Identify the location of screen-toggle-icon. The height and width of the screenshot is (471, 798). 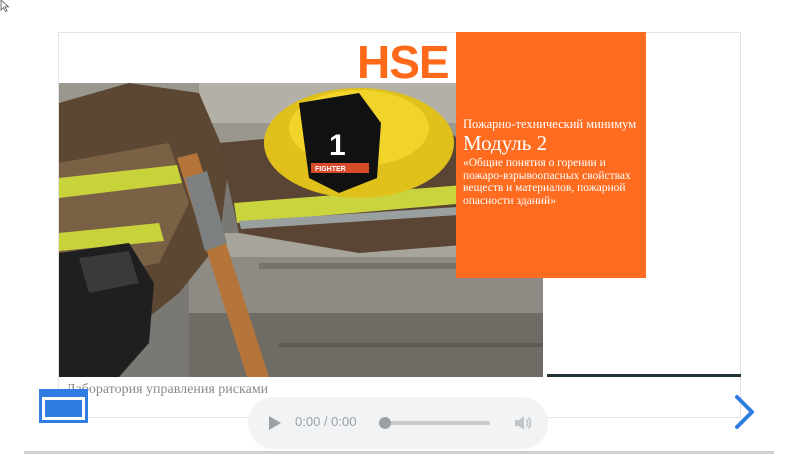
(63, 406).